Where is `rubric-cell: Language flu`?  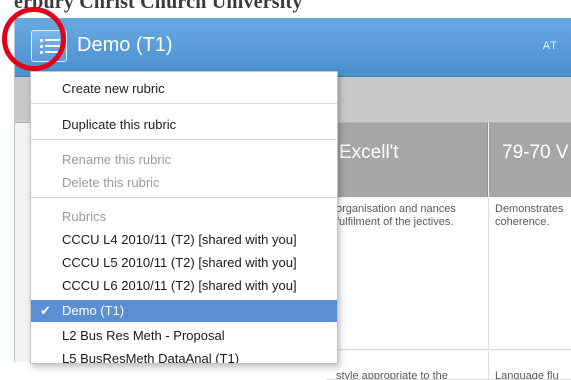 rubric-cell: Language flu is located at coordinates (530, 365).